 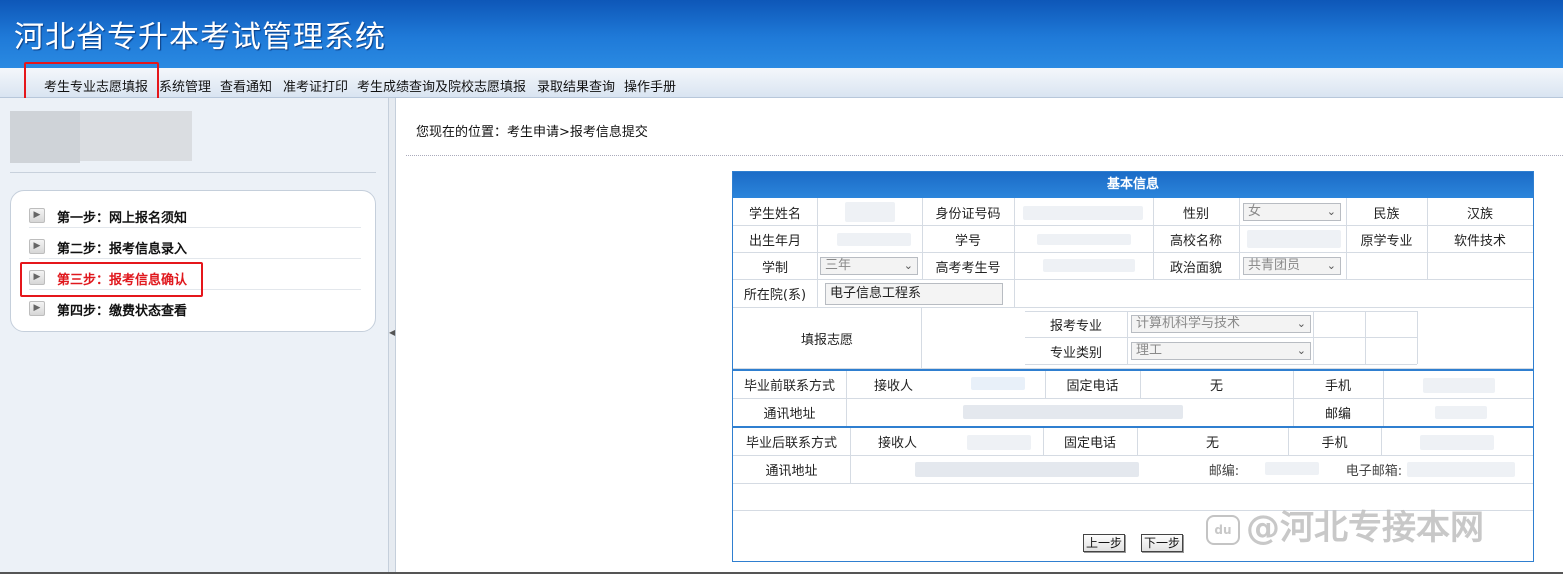 I want to click on watermark: du @河北专接本网, so click(x=1345, y=524).